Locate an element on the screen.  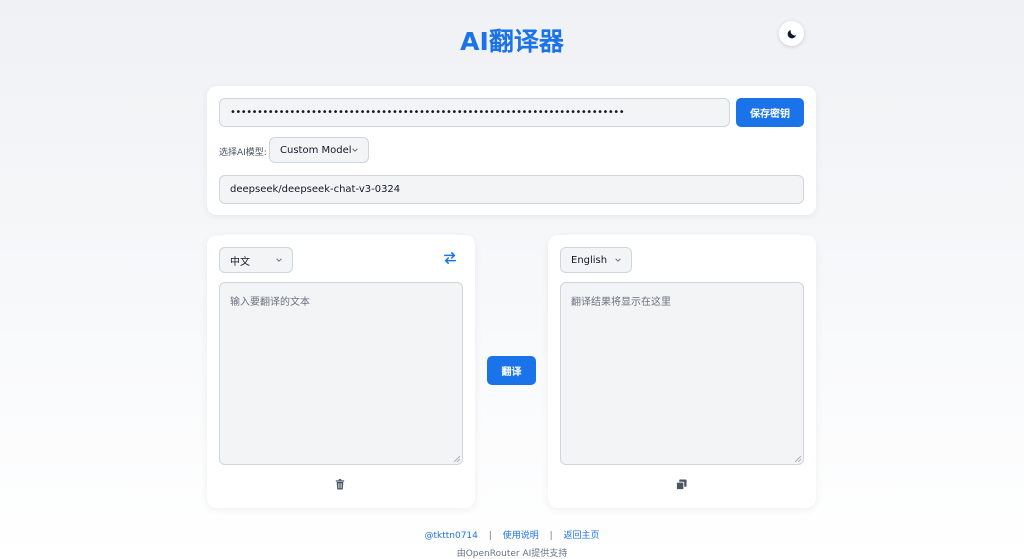
footer-link-home: 返回主页 is located at coordinates (582, 536).